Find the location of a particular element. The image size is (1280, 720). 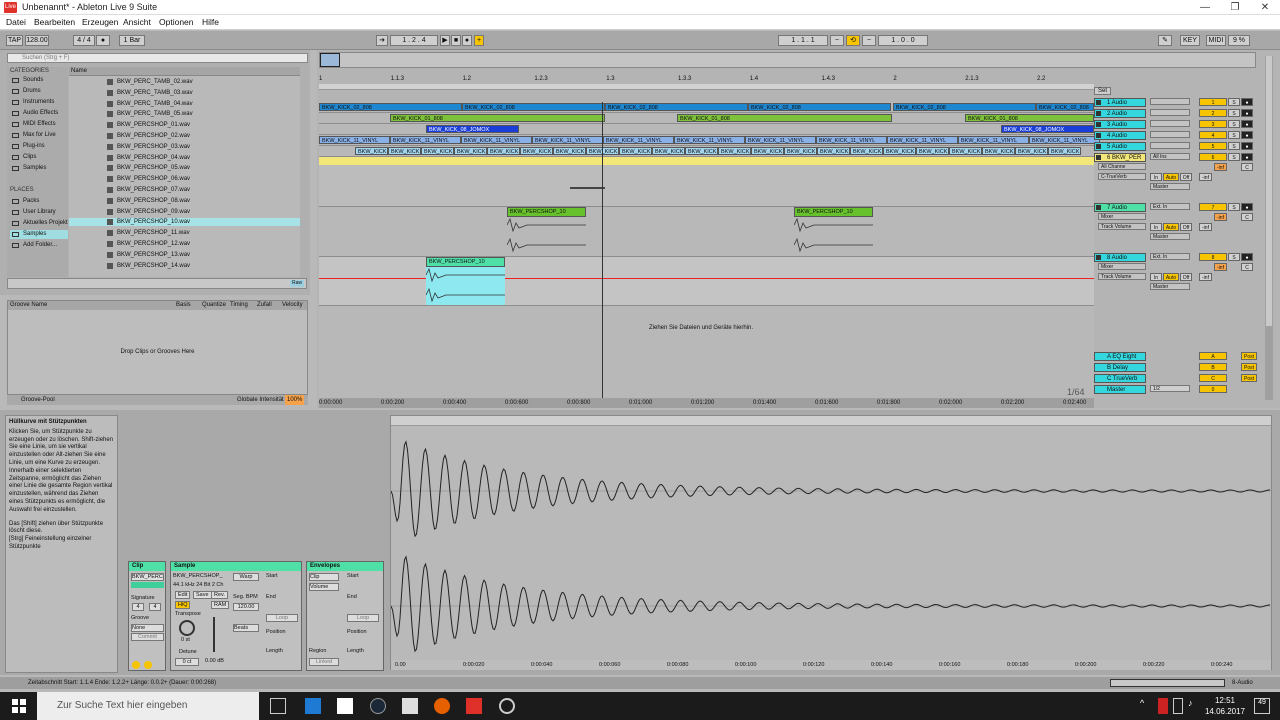

place-user-library: User Library is located at coordinates (39, 212).